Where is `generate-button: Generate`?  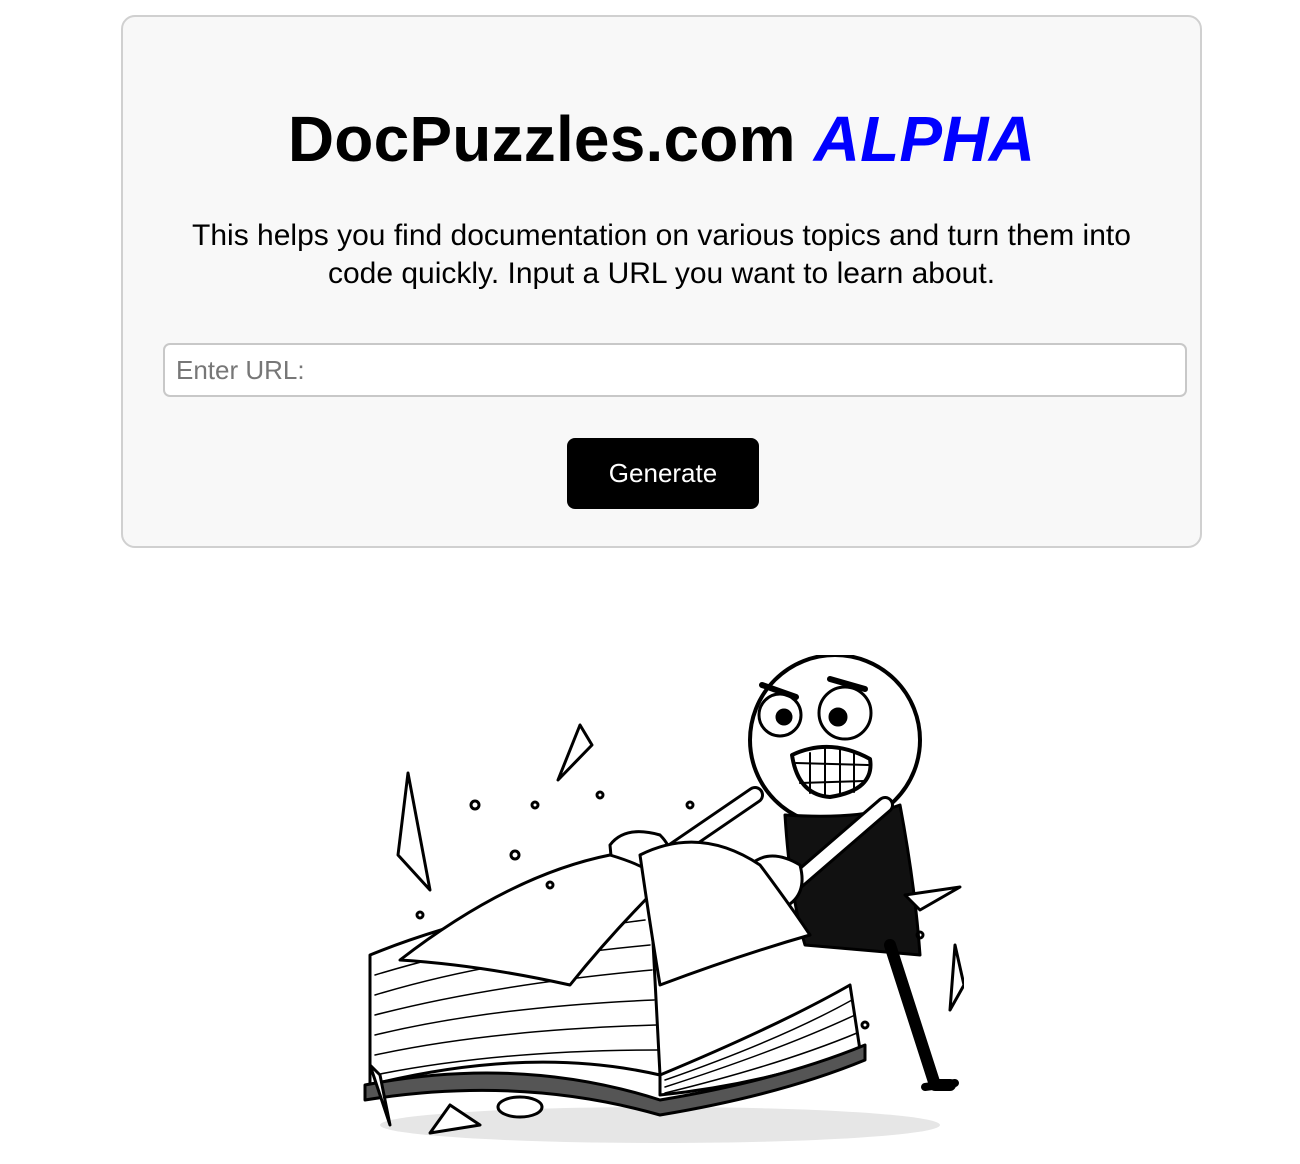 generate-button: Generate is located at coordinates (663, 473).